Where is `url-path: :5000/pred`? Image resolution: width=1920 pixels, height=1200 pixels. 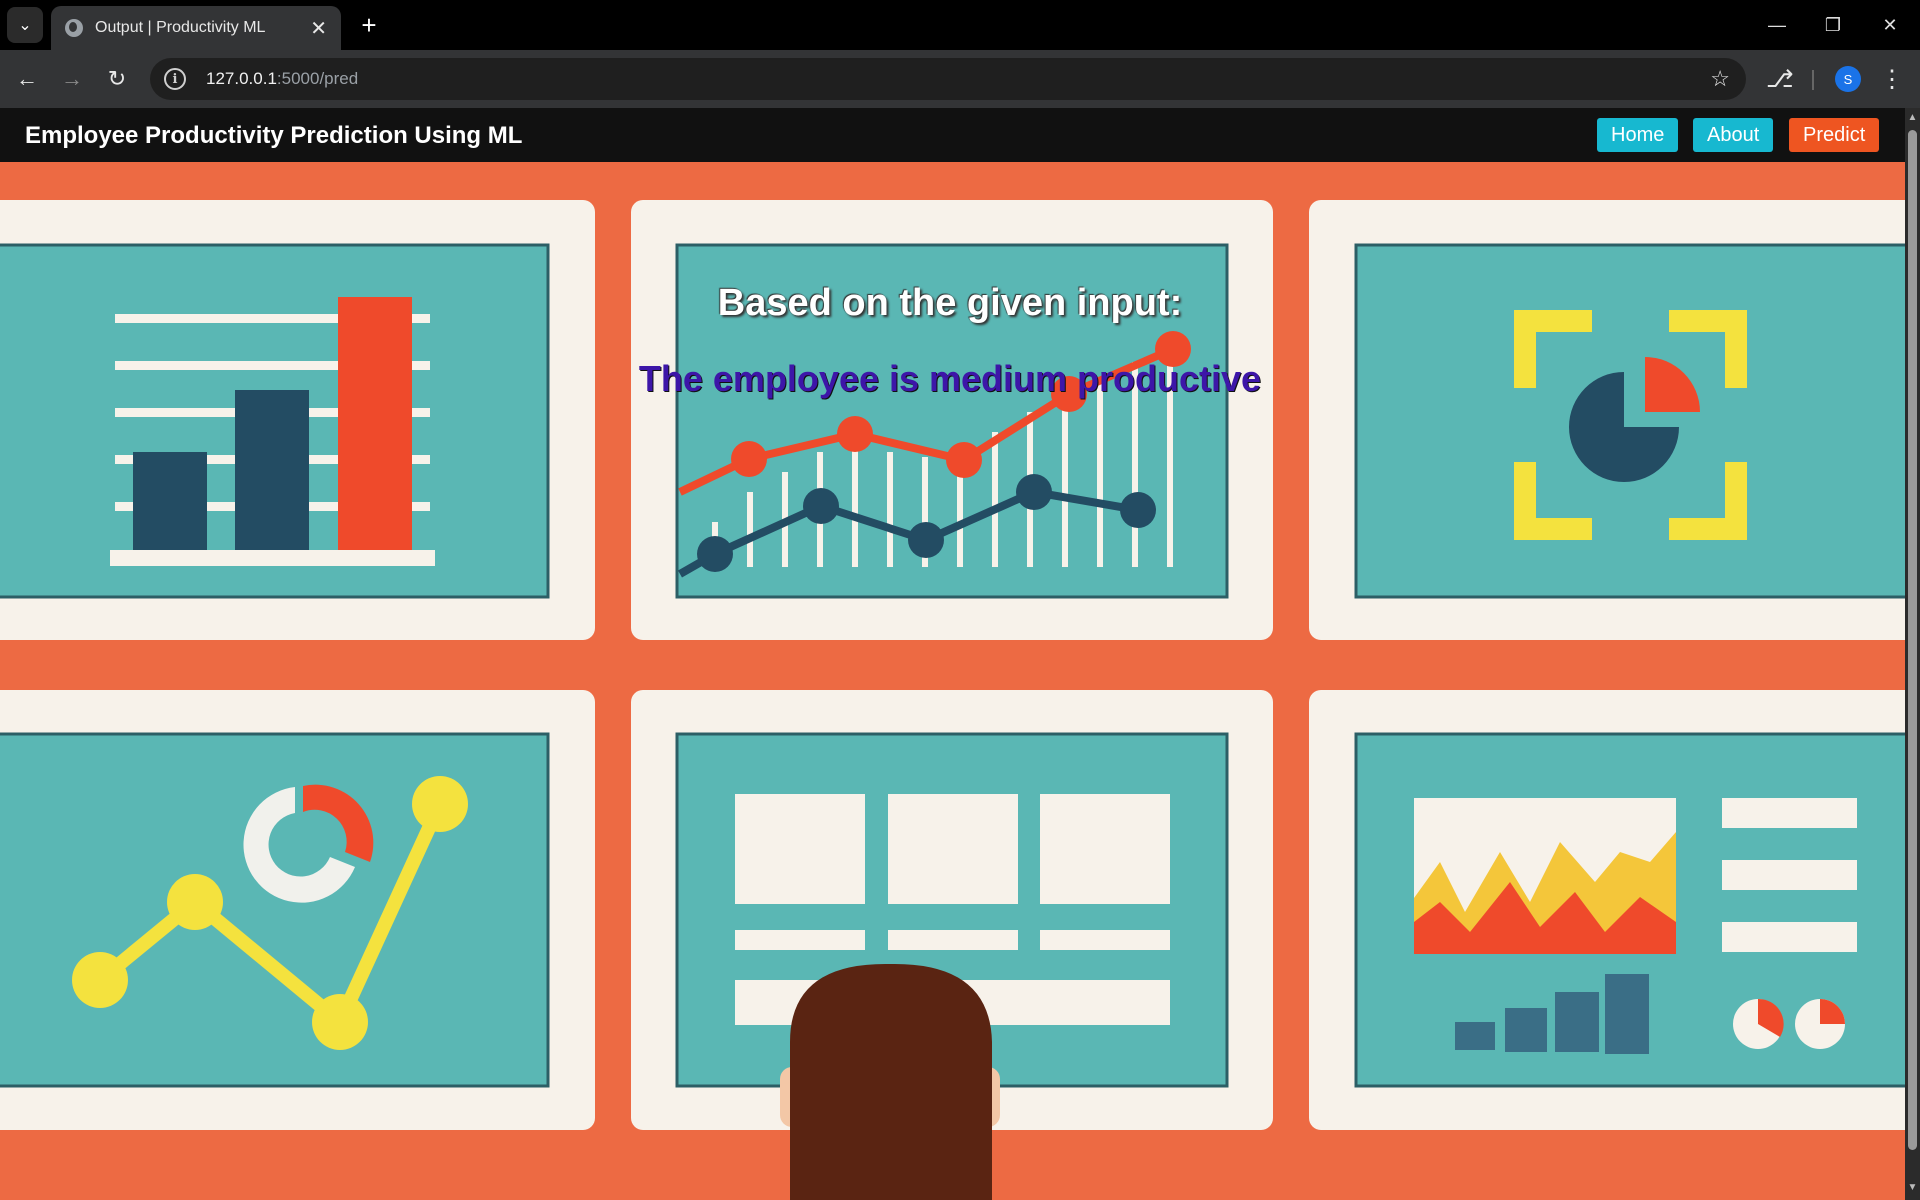 url-path: :5000/pred is located at coordinates (317, 78).